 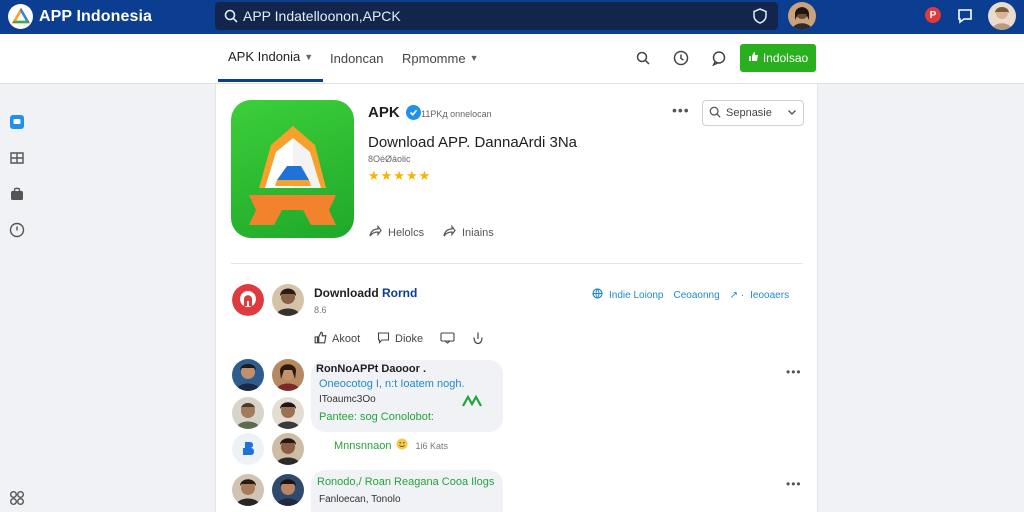 What do you see at coordinates (376, 417) in the screenshot?
I see `comment-text: Pantee: sog Conolobot:` at bounding box center [376, 417].